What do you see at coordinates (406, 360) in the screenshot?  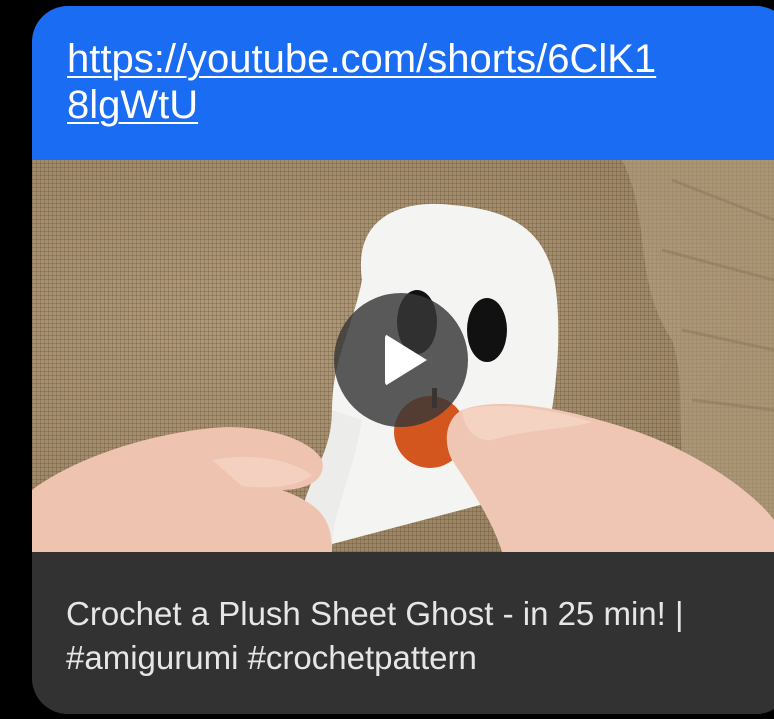 I see `play-icon` at bounding box center [406, 360].